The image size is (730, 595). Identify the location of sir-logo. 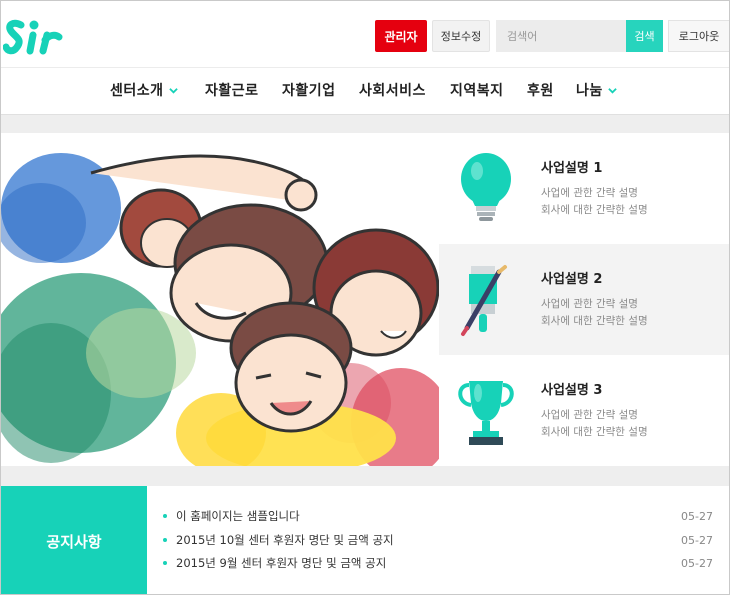
(33, 35).